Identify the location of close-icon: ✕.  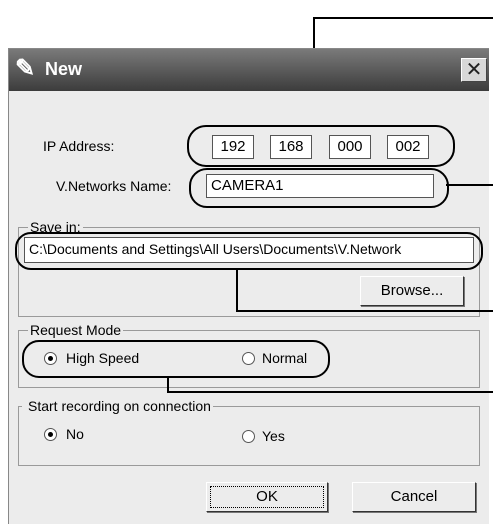
(474, 70).